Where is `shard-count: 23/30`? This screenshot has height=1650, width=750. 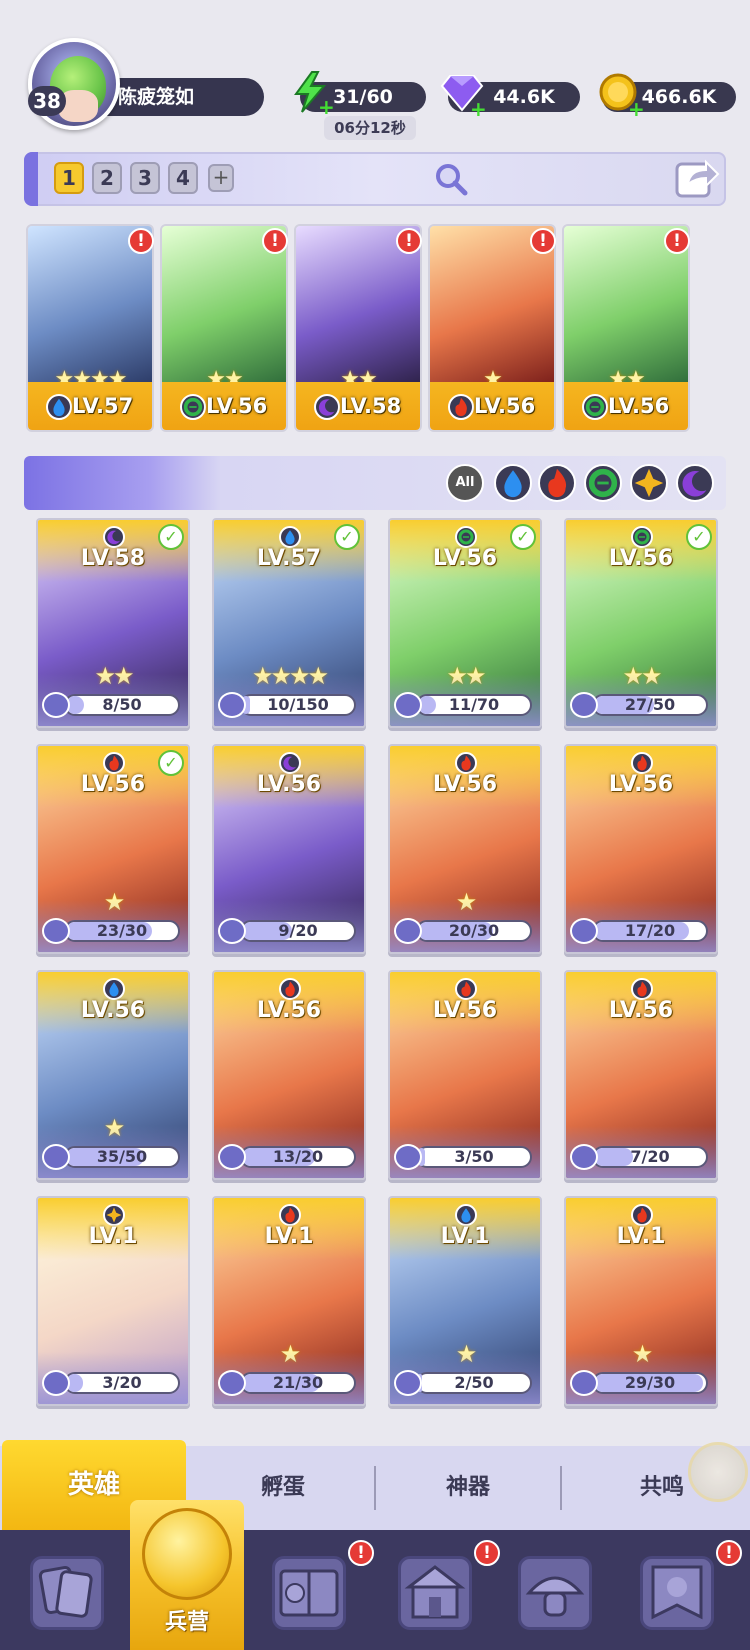 shard-count: 23/30 is located at coordinates (122, 930).